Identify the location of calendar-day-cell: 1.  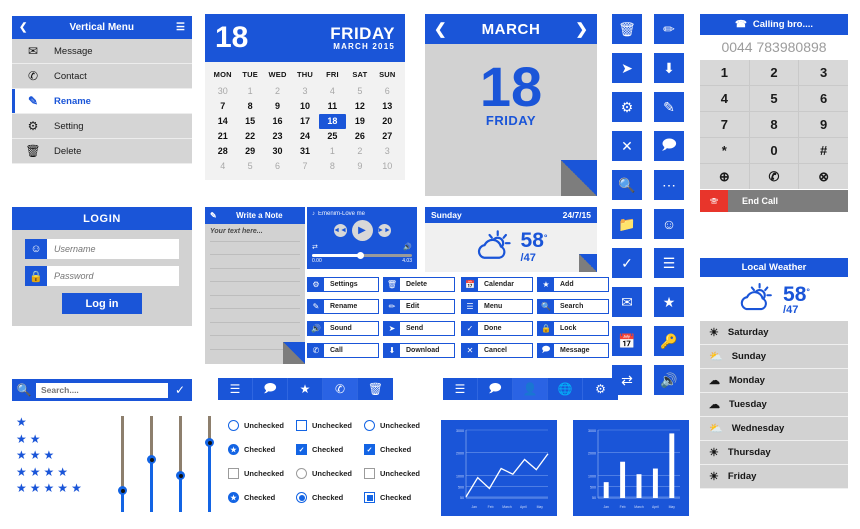
(249, 91).